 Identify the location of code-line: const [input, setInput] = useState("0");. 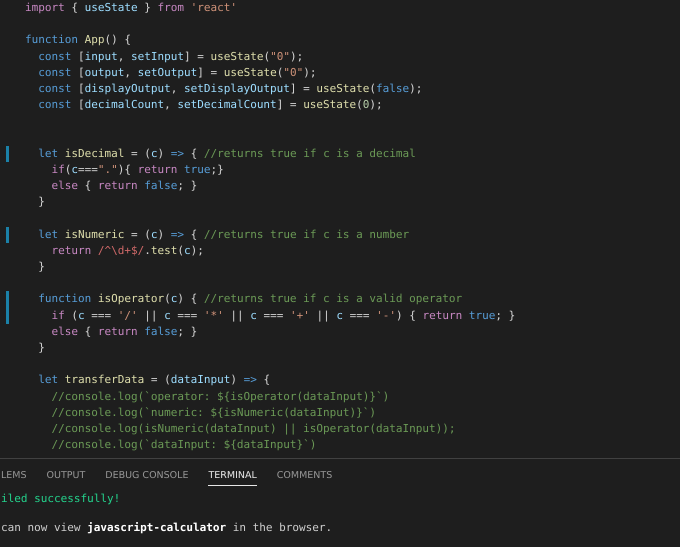
(170, 56).